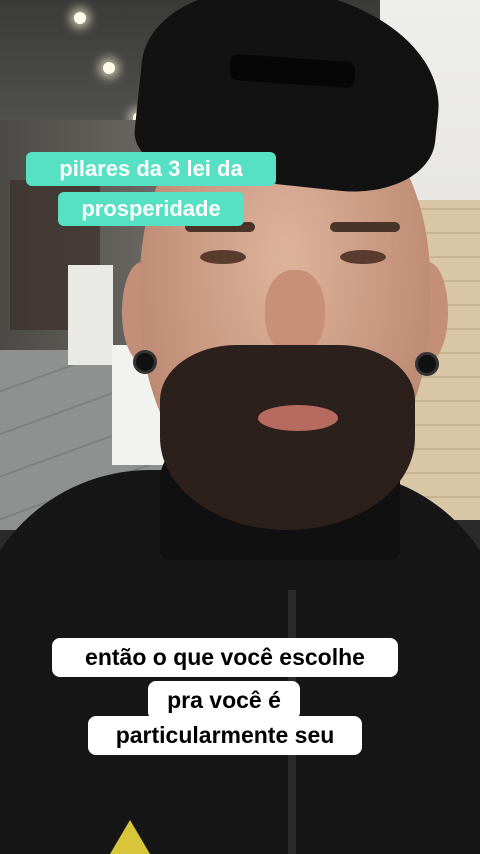  I want to click on top-caption-line-1: pilares da 3 lei da, so click(151, 169).